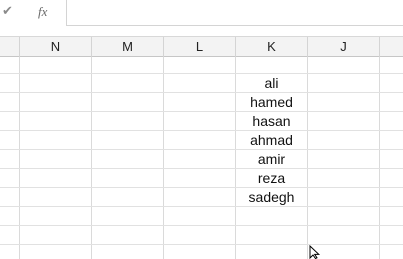  I want to click on cell-k: ahmad, so click(271, 140).